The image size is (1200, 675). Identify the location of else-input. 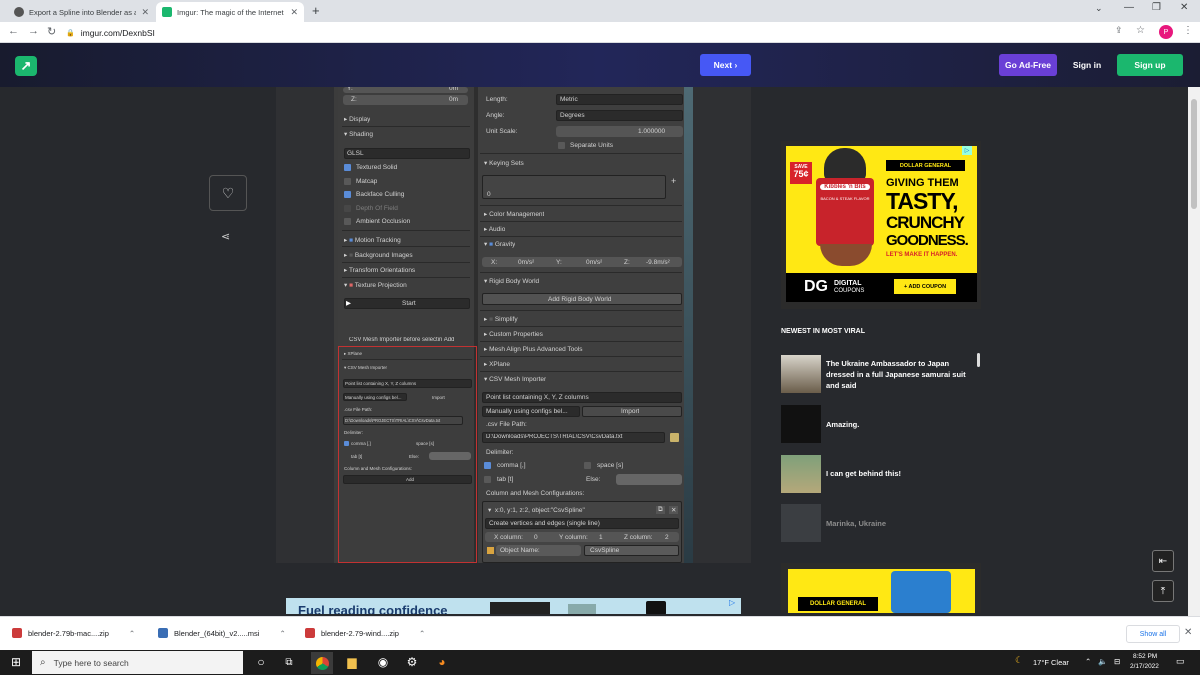
(649, 479).